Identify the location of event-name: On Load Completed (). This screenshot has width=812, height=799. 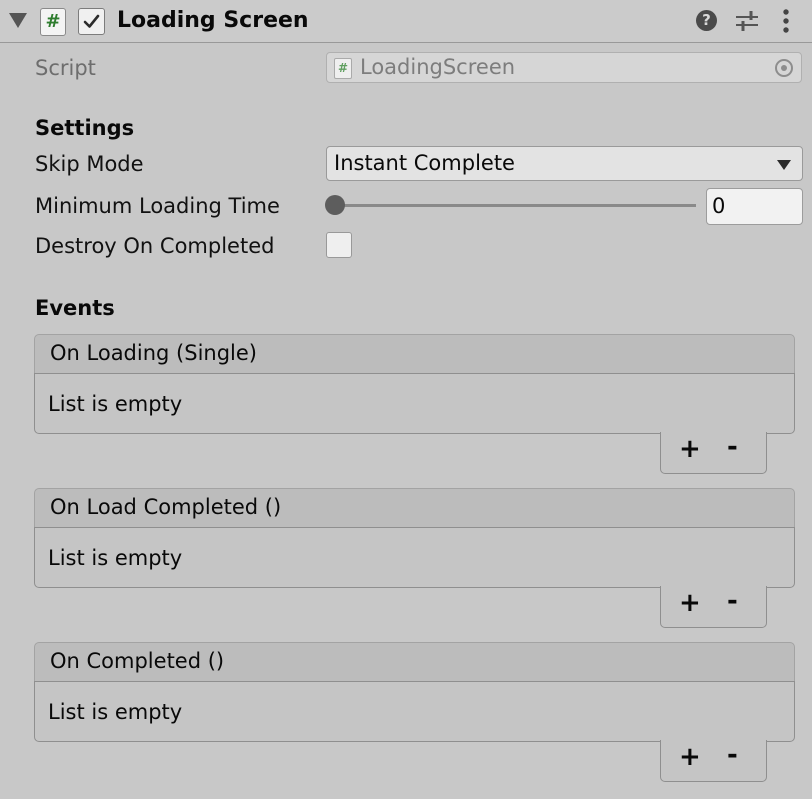
(166, 507).